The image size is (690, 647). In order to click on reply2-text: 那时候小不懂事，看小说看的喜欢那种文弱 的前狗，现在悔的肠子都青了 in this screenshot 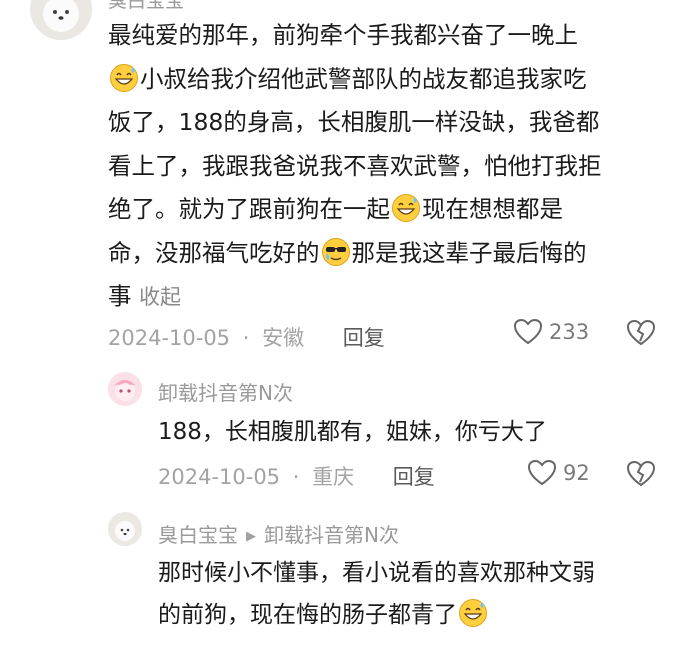, I will do `click(376, 594)`.